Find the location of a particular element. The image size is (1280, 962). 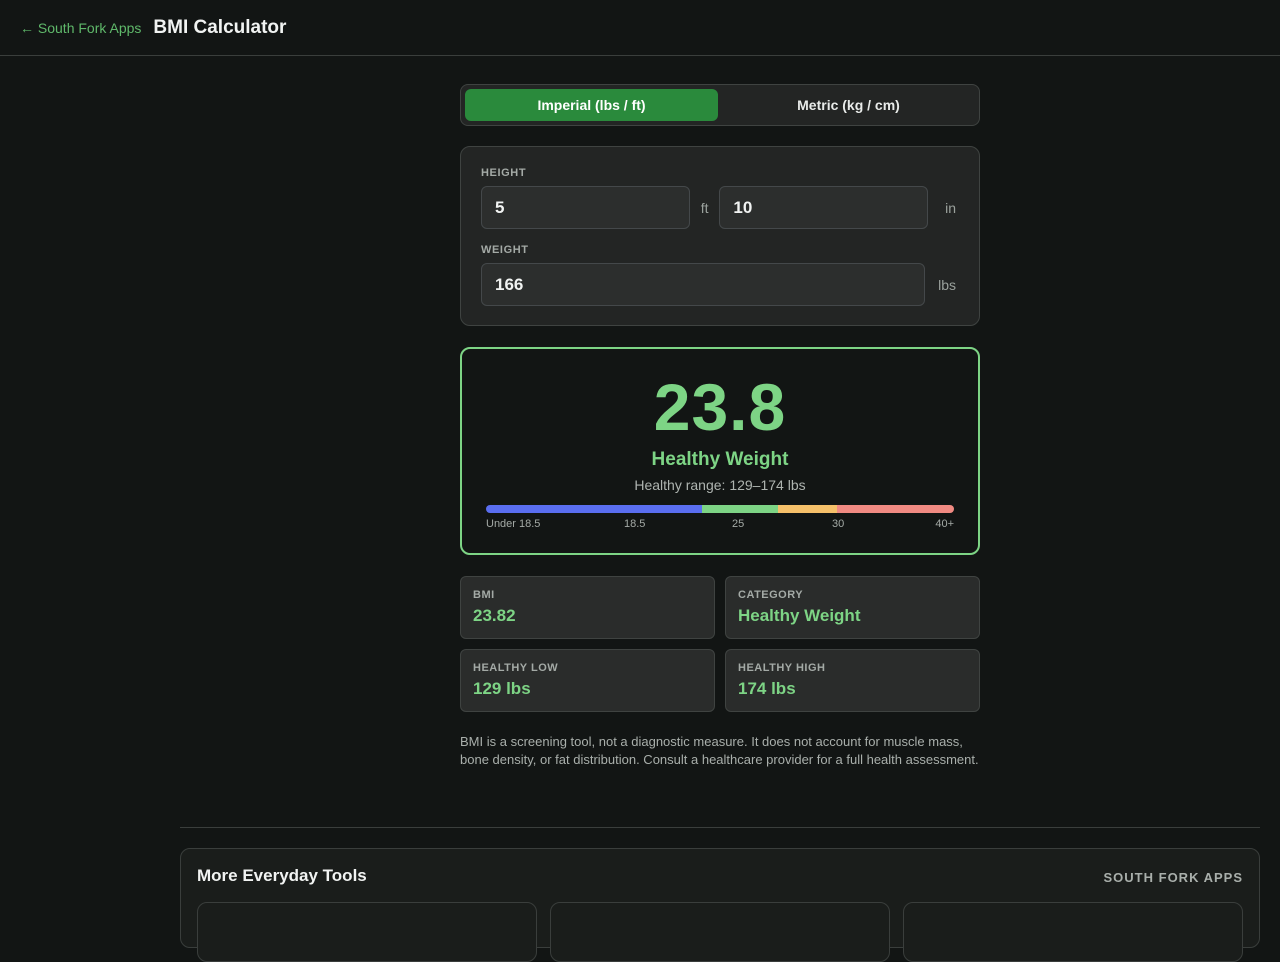

back-link: ← South Fork Apps is located at coordinates (80, 28).